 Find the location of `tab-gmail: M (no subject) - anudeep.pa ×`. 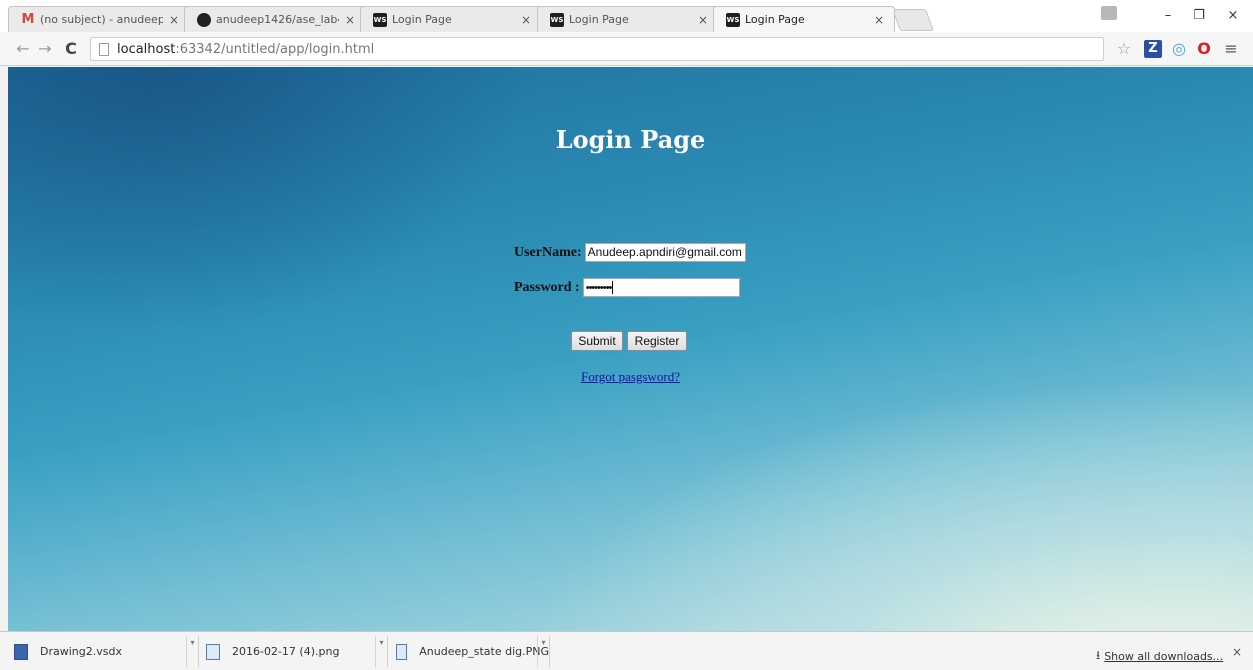

tab-gmail: M (no subject) - anudeep.pa × is located at coordinates (99, 19).